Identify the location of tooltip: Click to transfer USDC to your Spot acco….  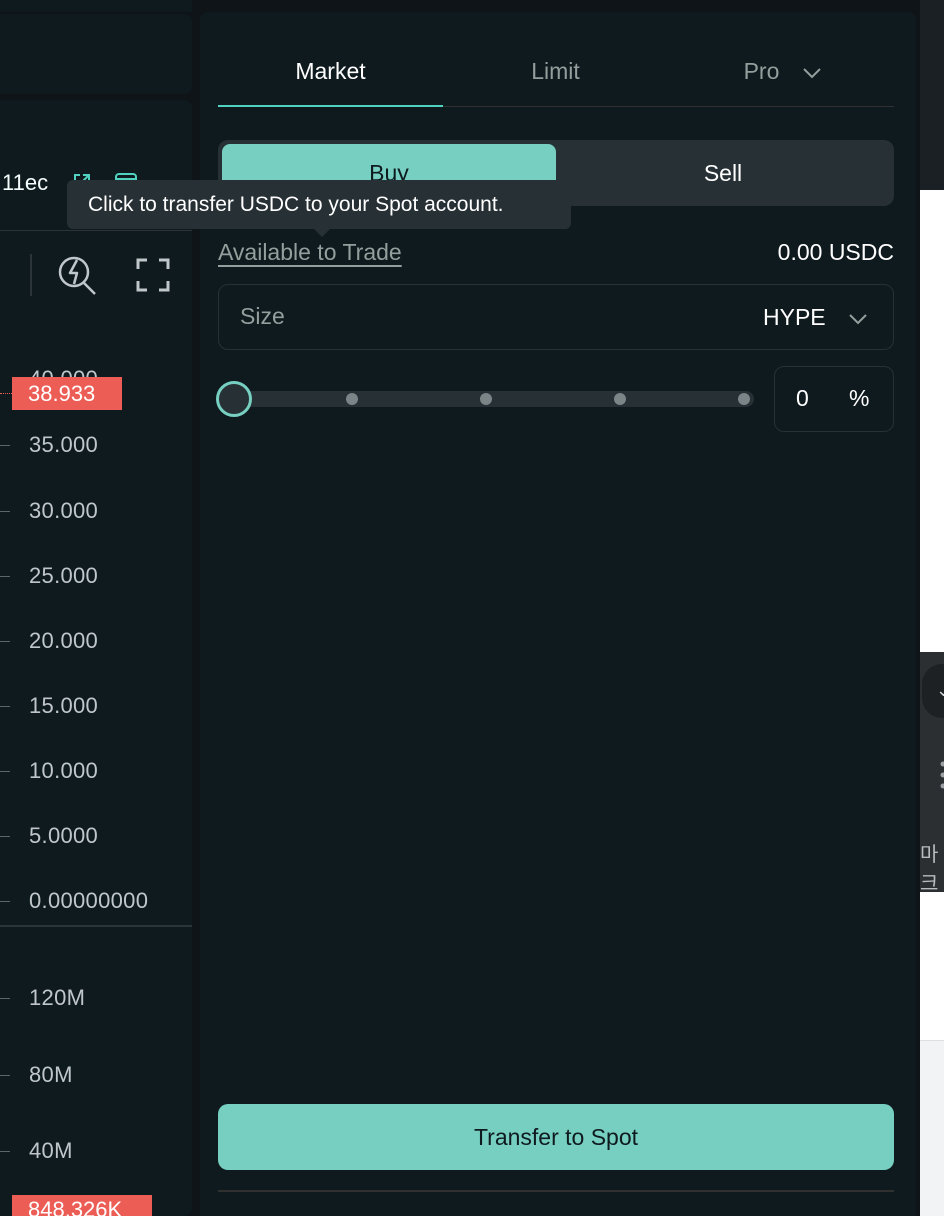
(319, 204).